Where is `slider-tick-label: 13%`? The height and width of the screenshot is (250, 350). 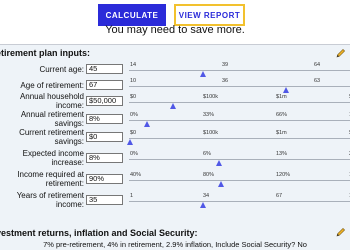 slider-tick-label: 13% is located at coordinates (282, 154).